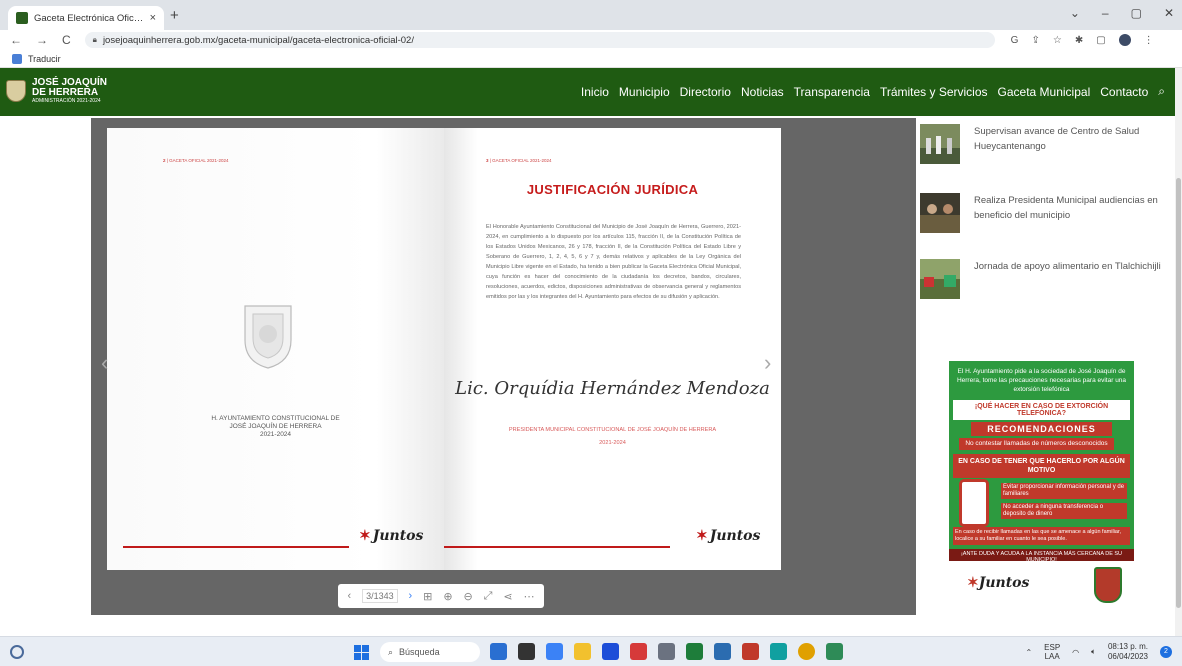 This screenshot has width=1182, height=666. What do you see at coordinates (1124, 40) in the screenshot?
I see `profile-avatar` at bounding box center [1124, 40].